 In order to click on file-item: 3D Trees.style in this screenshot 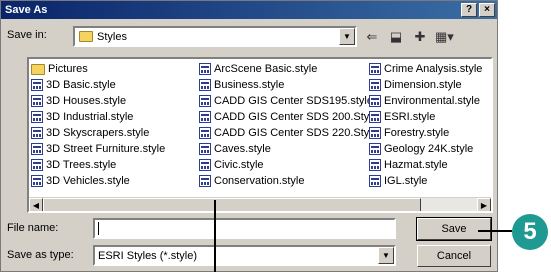, I will do `click(98, 165)`.